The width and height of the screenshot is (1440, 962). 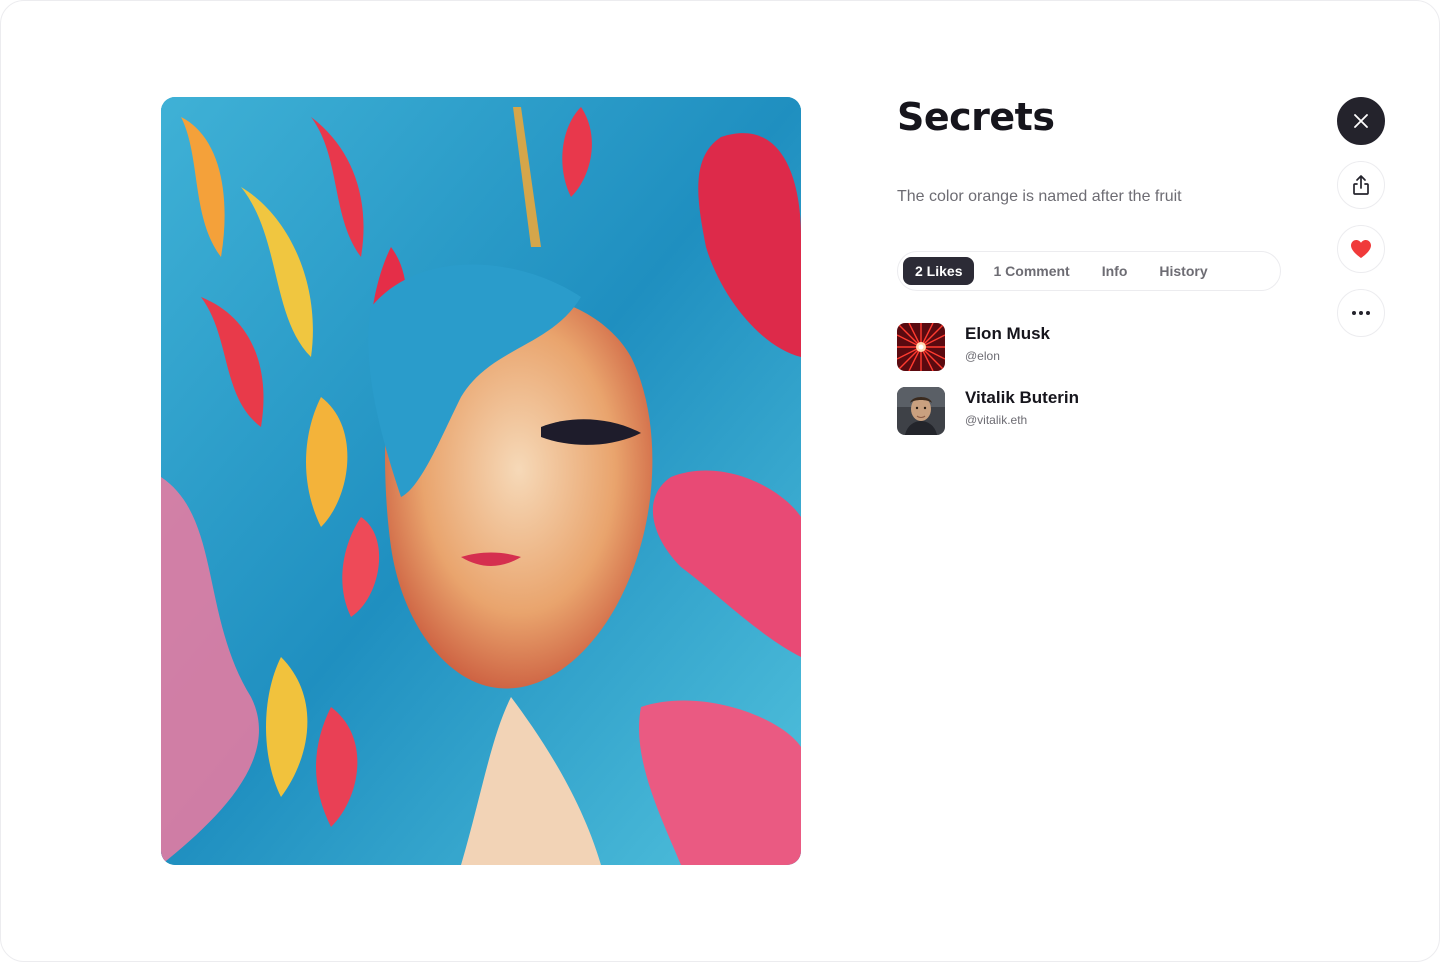 I want to click on list-item: Vitalik Buterin @vitalik.eth, so click(x=1089, y=411).